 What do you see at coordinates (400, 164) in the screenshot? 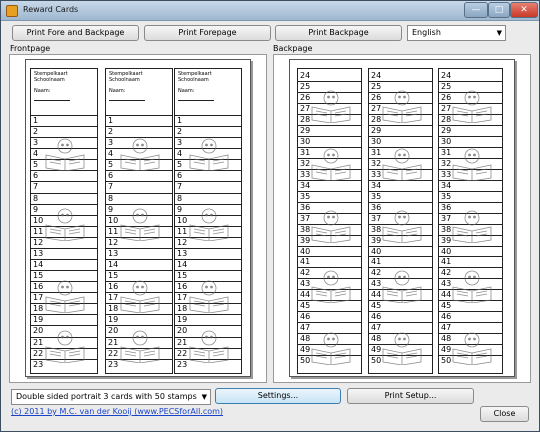
I see `stamp-row: 32` at bounding box center [400, 164].